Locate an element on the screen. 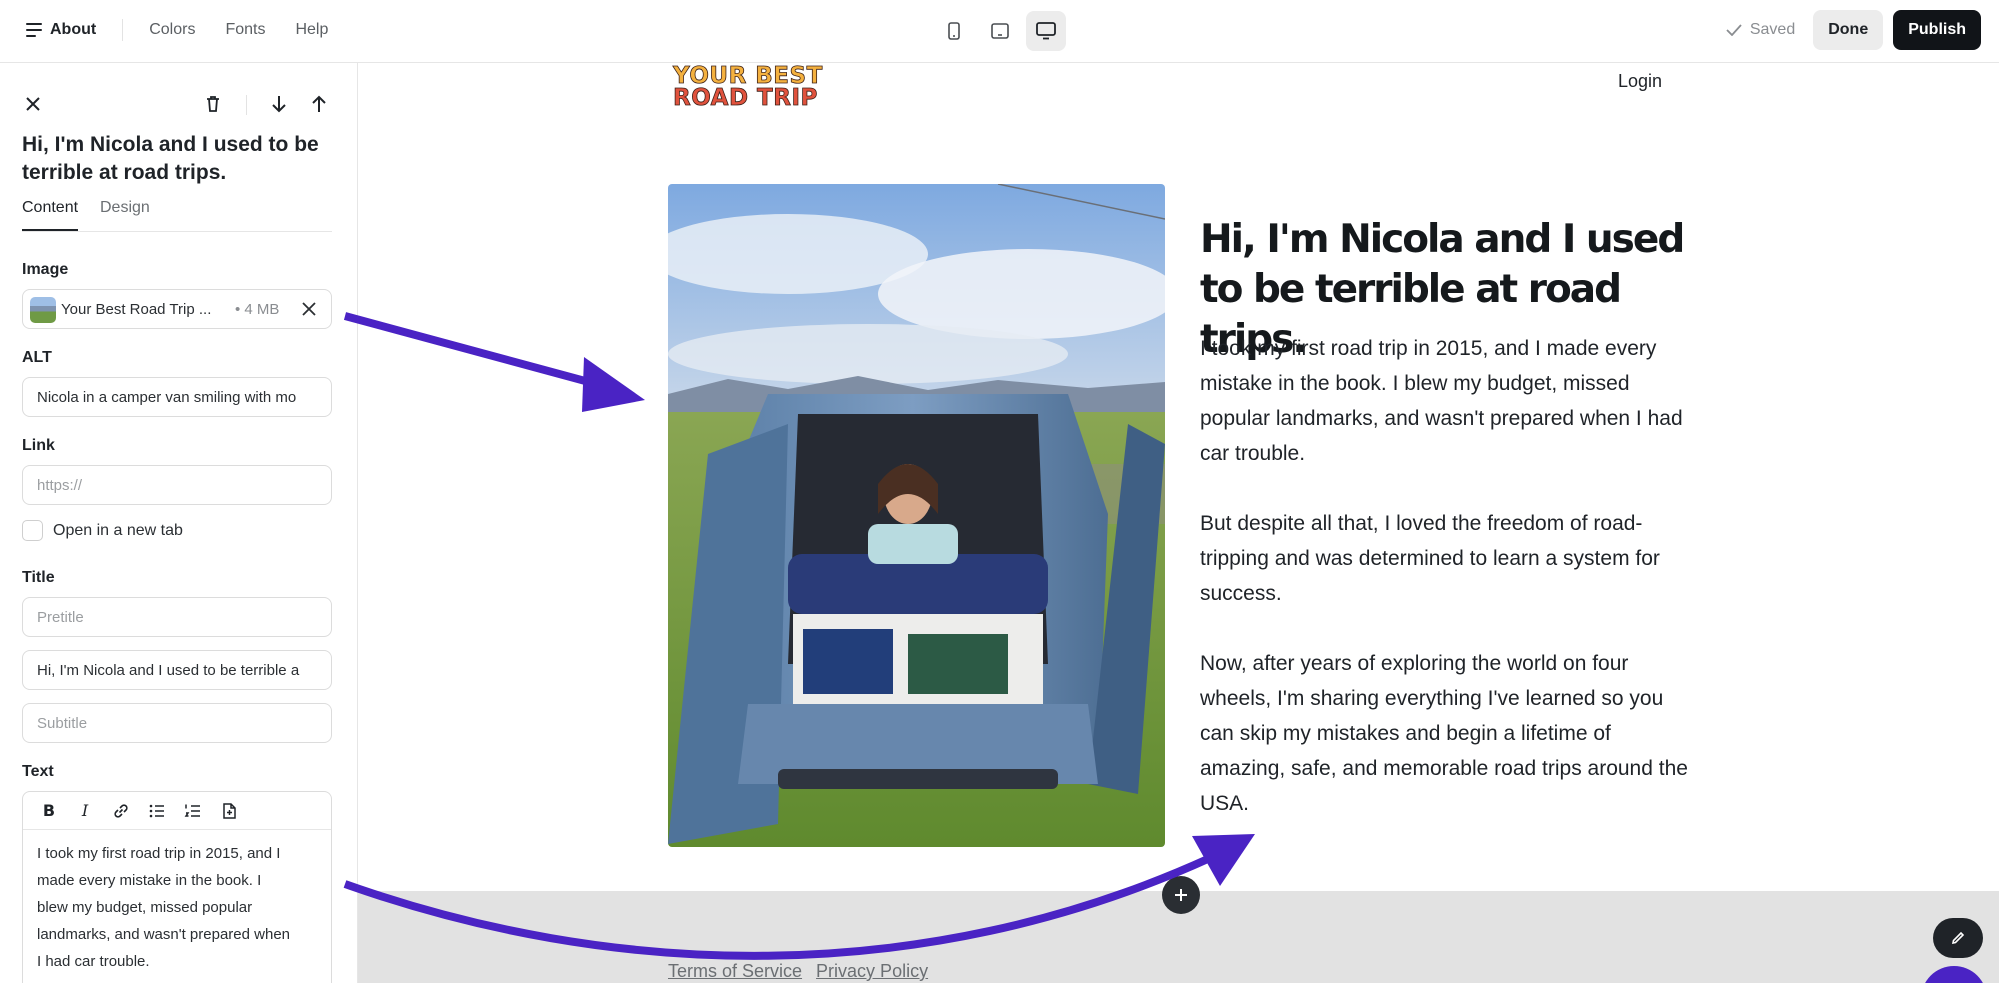 The height and width of the screenshot is (983, 1999). alt-label: ALT is located at coordinates (37, 357).